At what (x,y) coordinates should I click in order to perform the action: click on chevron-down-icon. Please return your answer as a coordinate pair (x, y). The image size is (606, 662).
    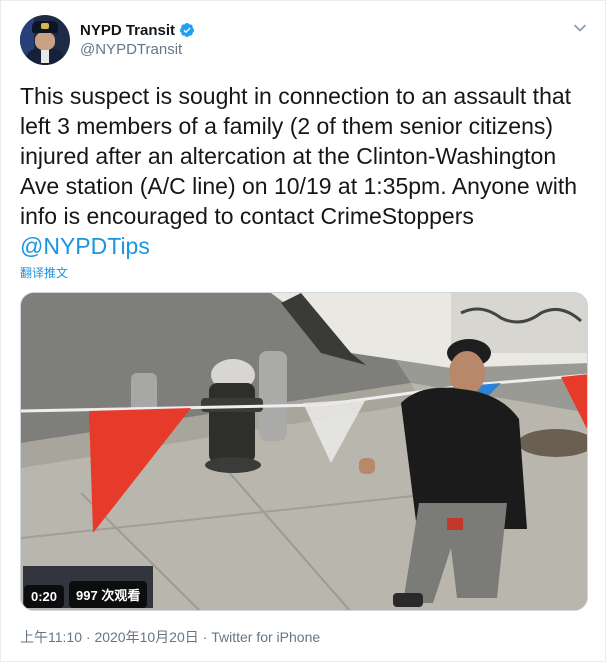
    Looking at the image, I should click on (580, 28).